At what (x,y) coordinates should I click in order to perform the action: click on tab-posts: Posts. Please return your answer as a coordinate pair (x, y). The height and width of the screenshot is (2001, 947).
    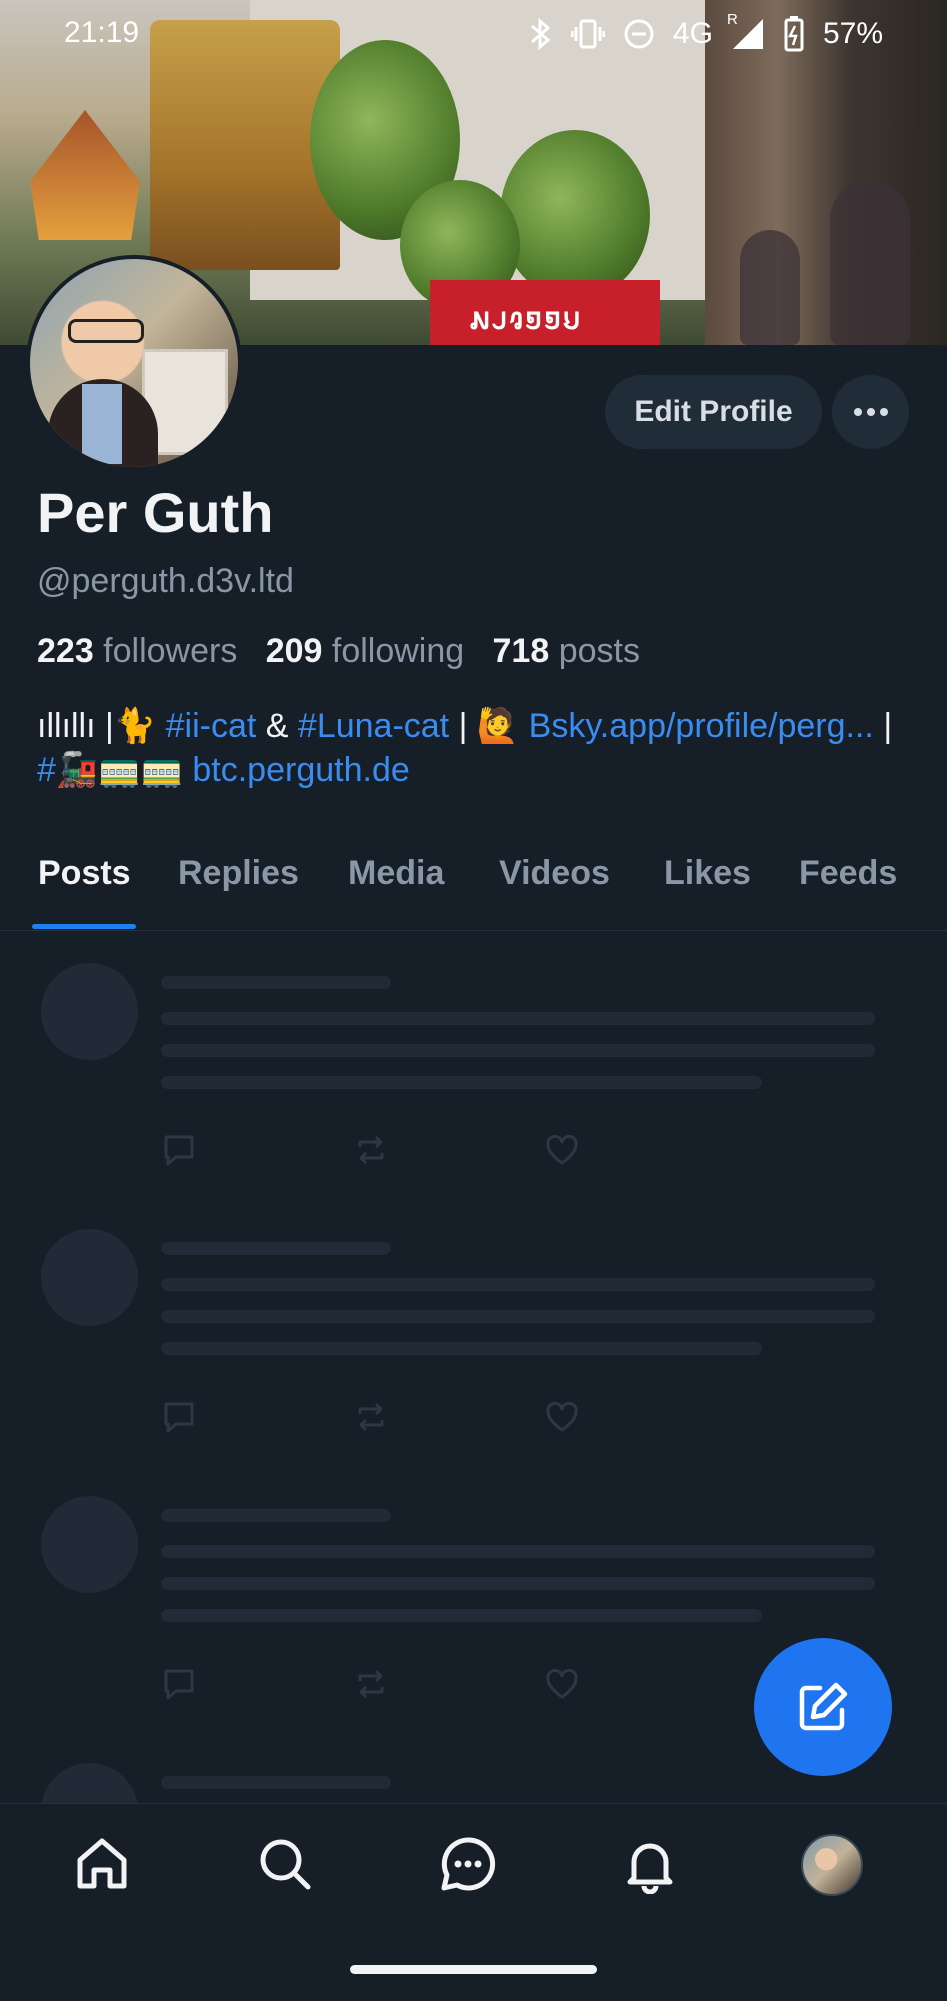
    Looking at the image, I should click on (84, 873).